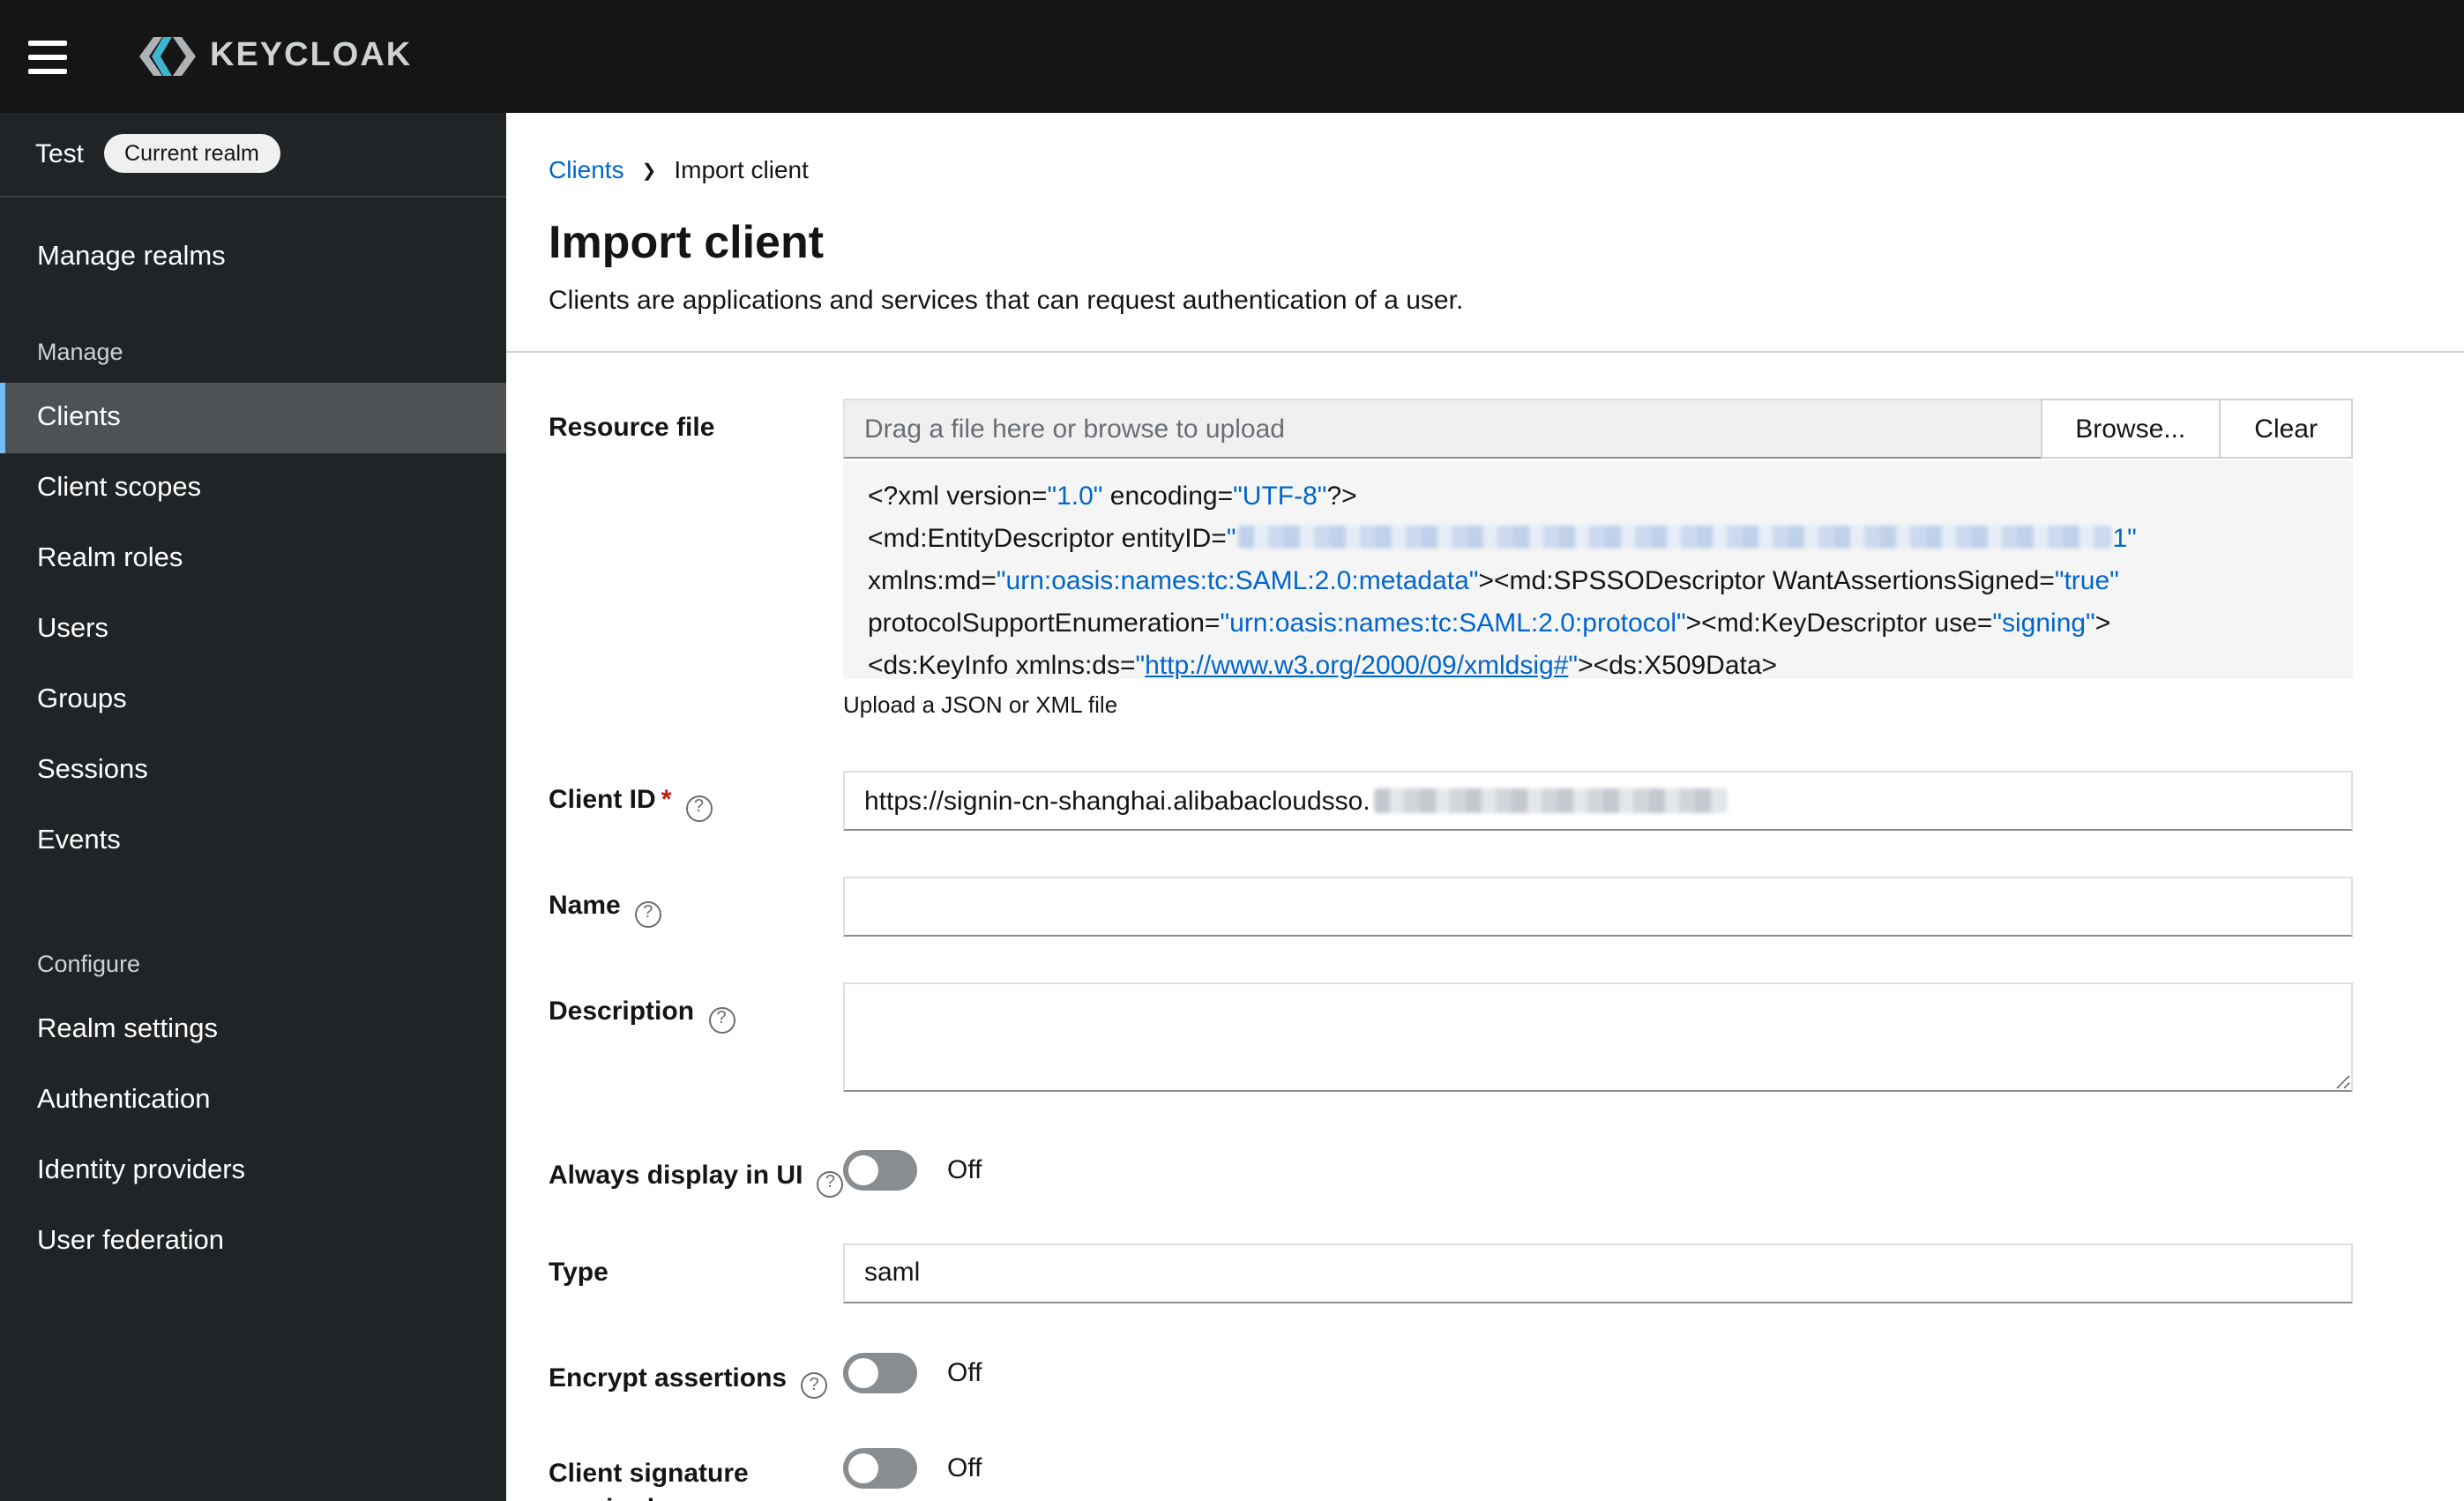 The image size is (2464, 1501). Describe the element at coordinates (1550, 800) in the screenshot. I see `client-id-redacted-text` at that location.